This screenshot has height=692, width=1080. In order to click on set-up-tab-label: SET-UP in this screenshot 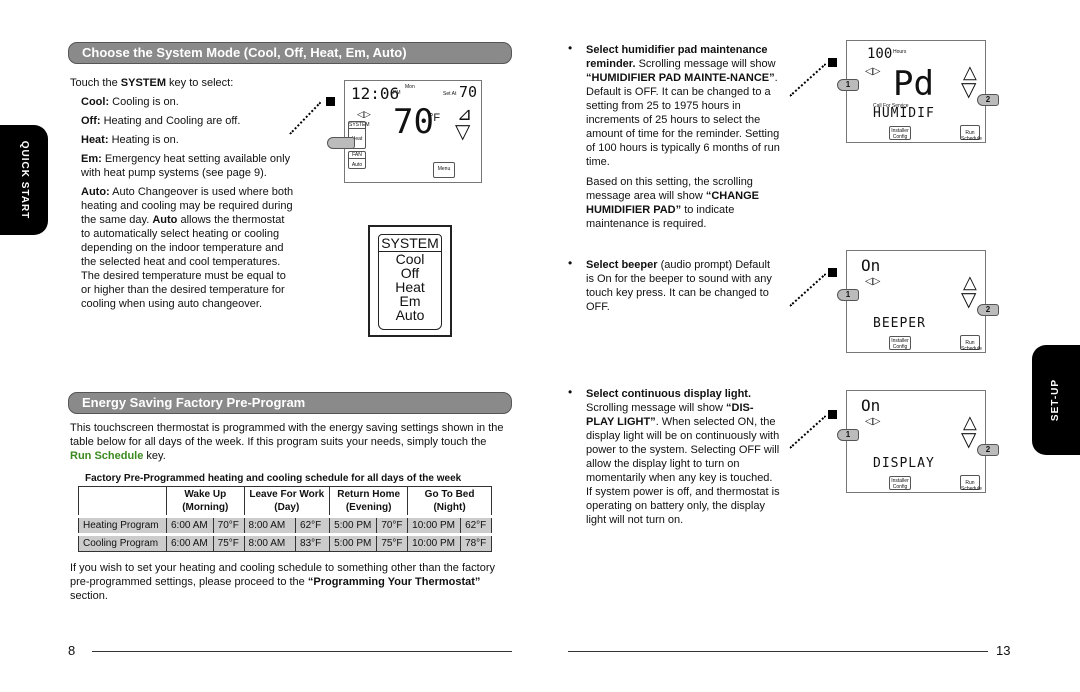, I will do `click(1055, 400)`.